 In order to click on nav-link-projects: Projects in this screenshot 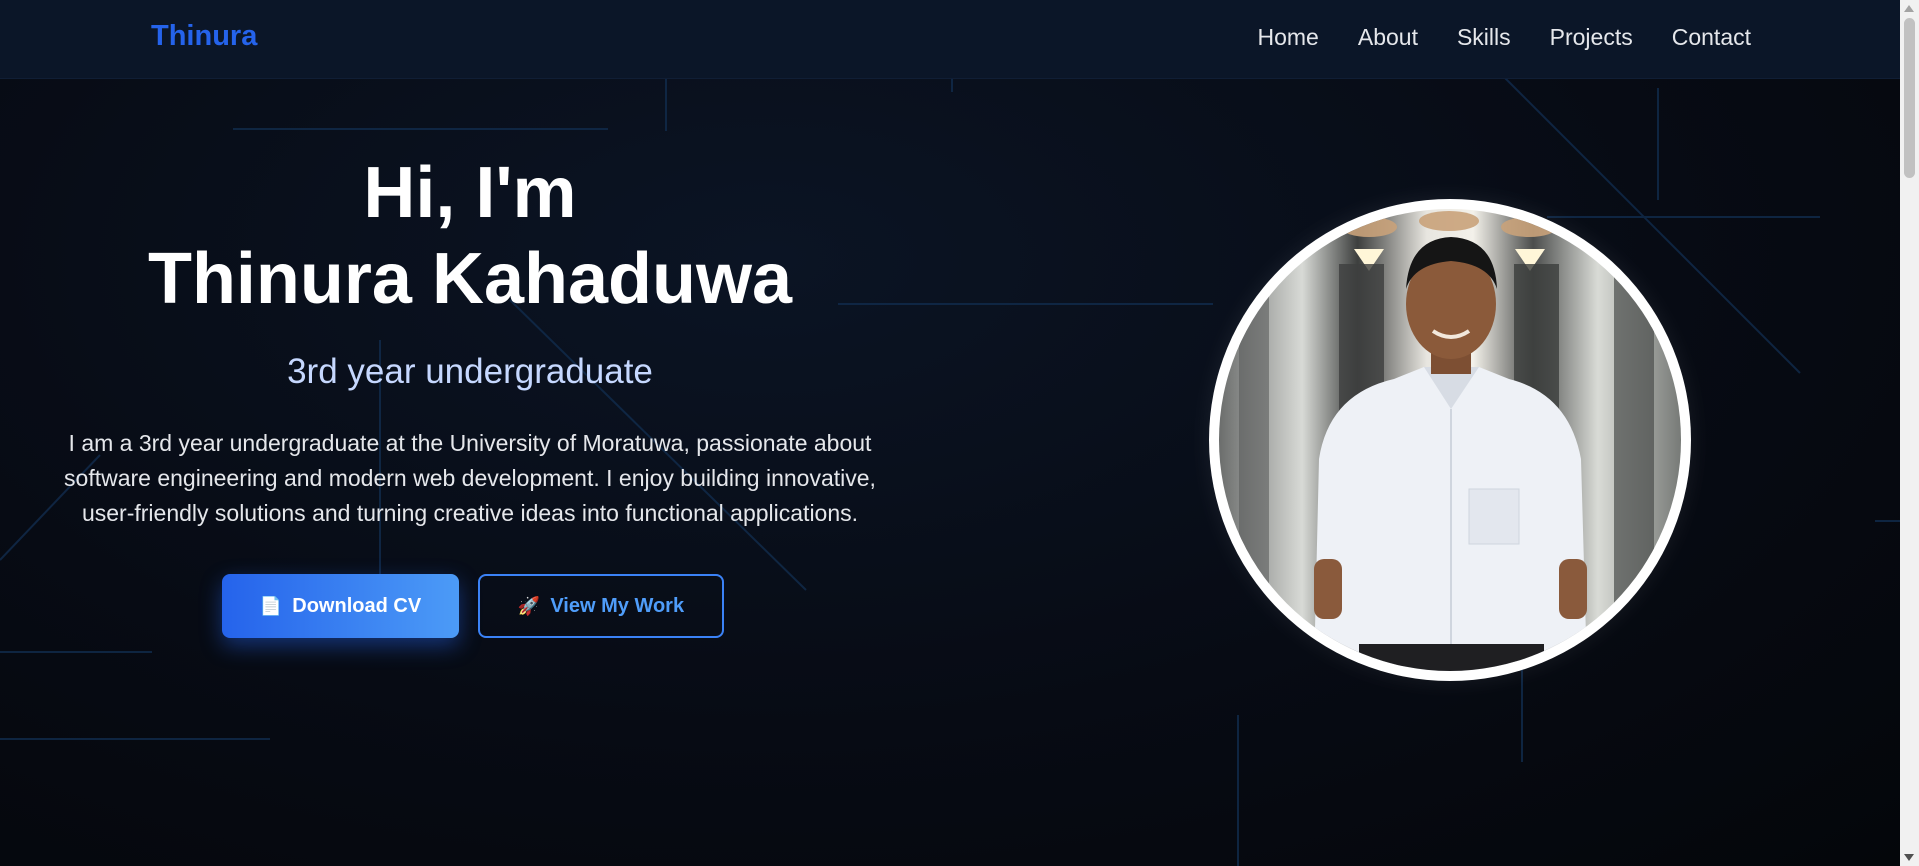, I will do `click(1591, 37)`.